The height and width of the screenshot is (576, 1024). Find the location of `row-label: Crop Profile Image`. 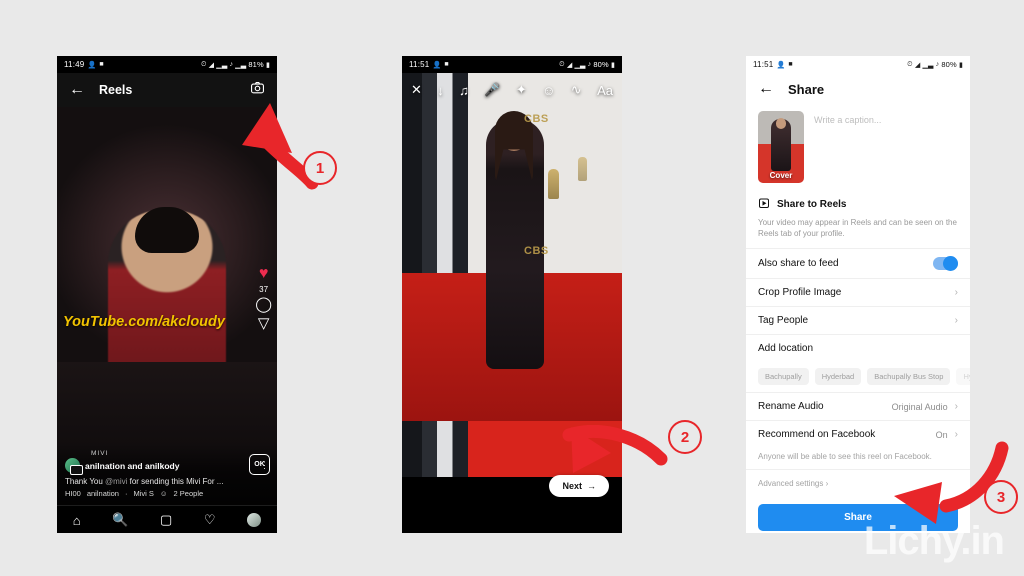

row-label: Crop Profile Image is located at coordinates (800, 293).